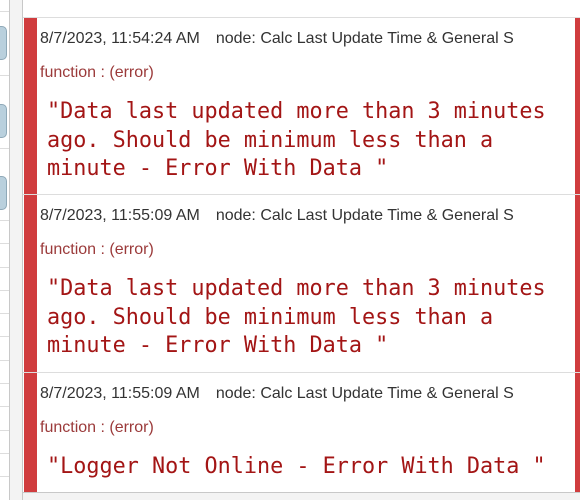  What do you see at coordinates (16, 250) in the screenshot?
I see `sidebar-resize-gutter` at bounding box center [16, 250].